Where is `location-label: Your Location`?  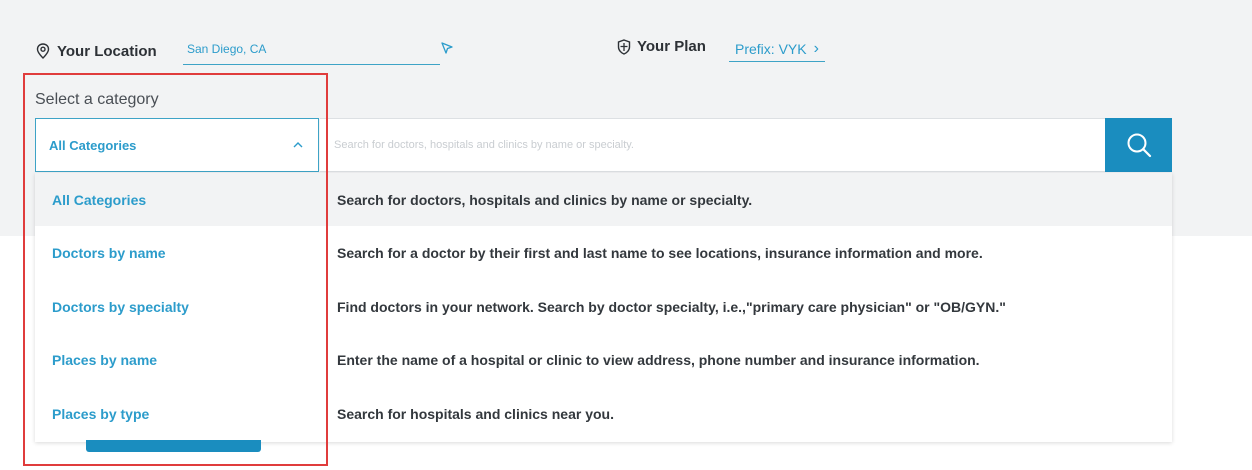
location-label: Your Location is located at coordinates (107, 51).